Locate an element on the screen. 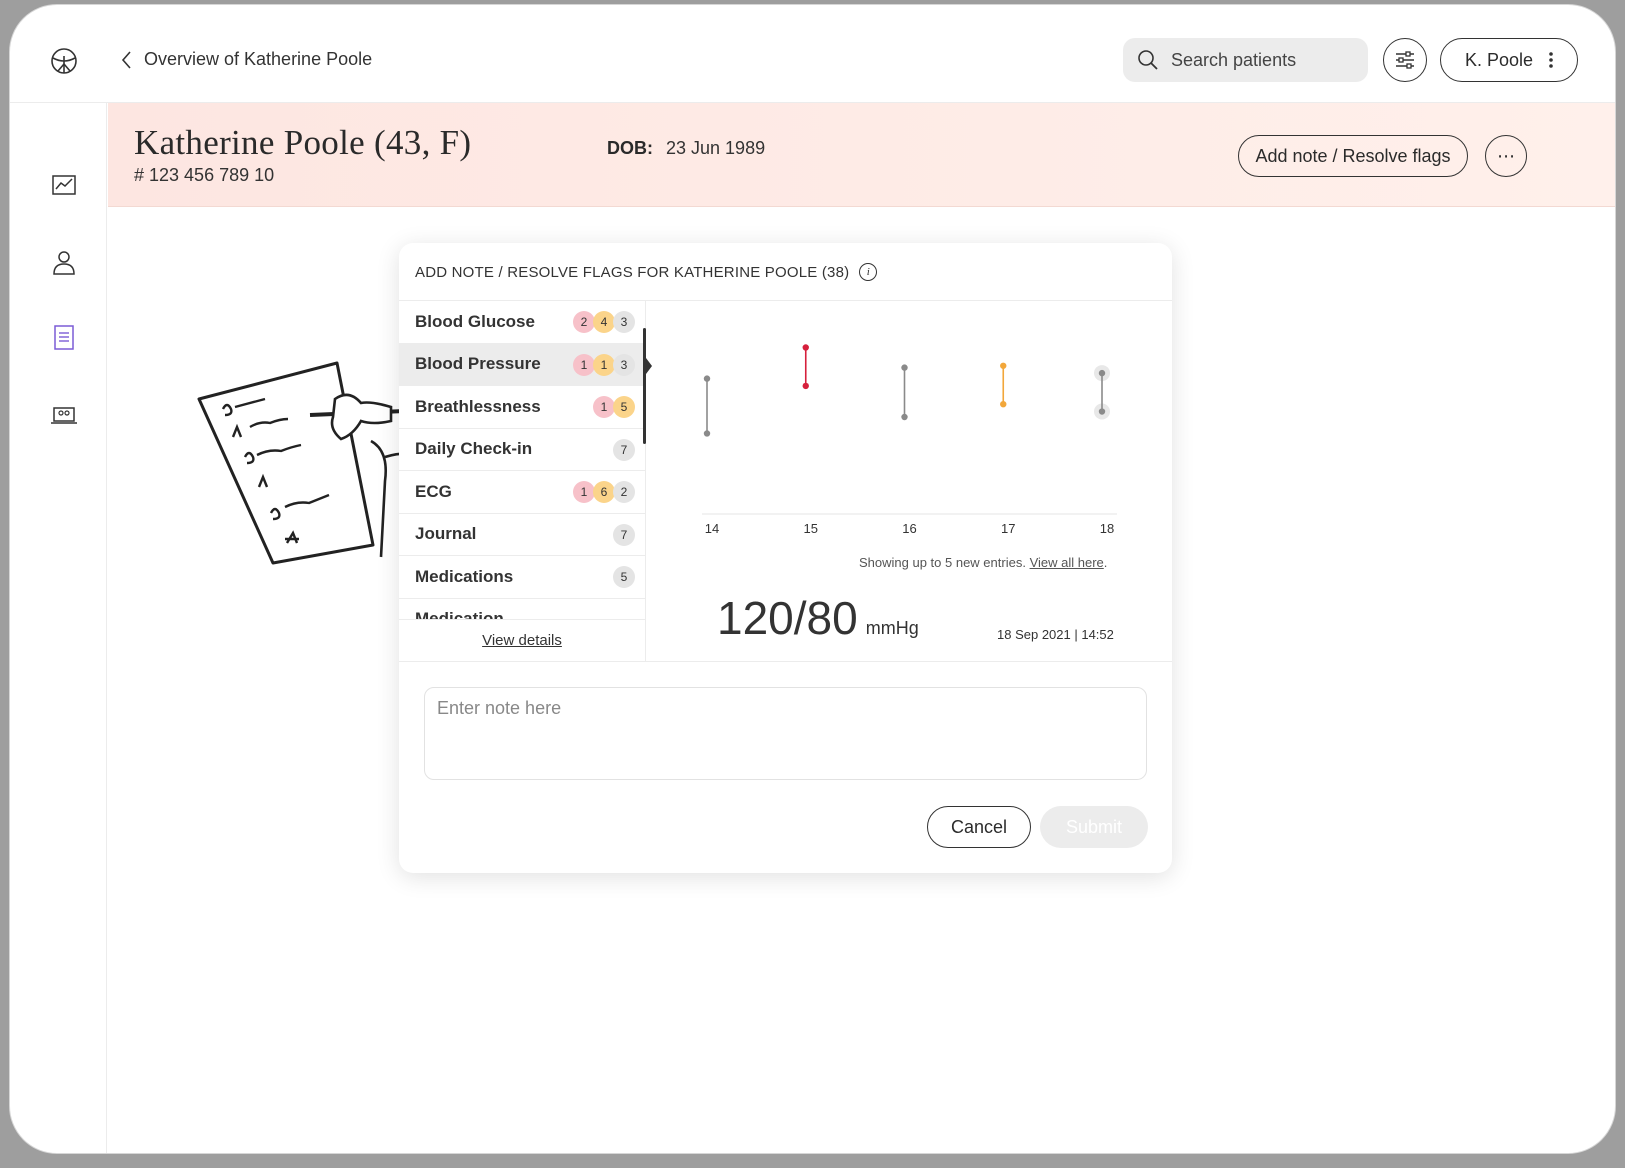 This screenshot has height=1168, width=1625. note-textarea is located at coordinates (785, 733).